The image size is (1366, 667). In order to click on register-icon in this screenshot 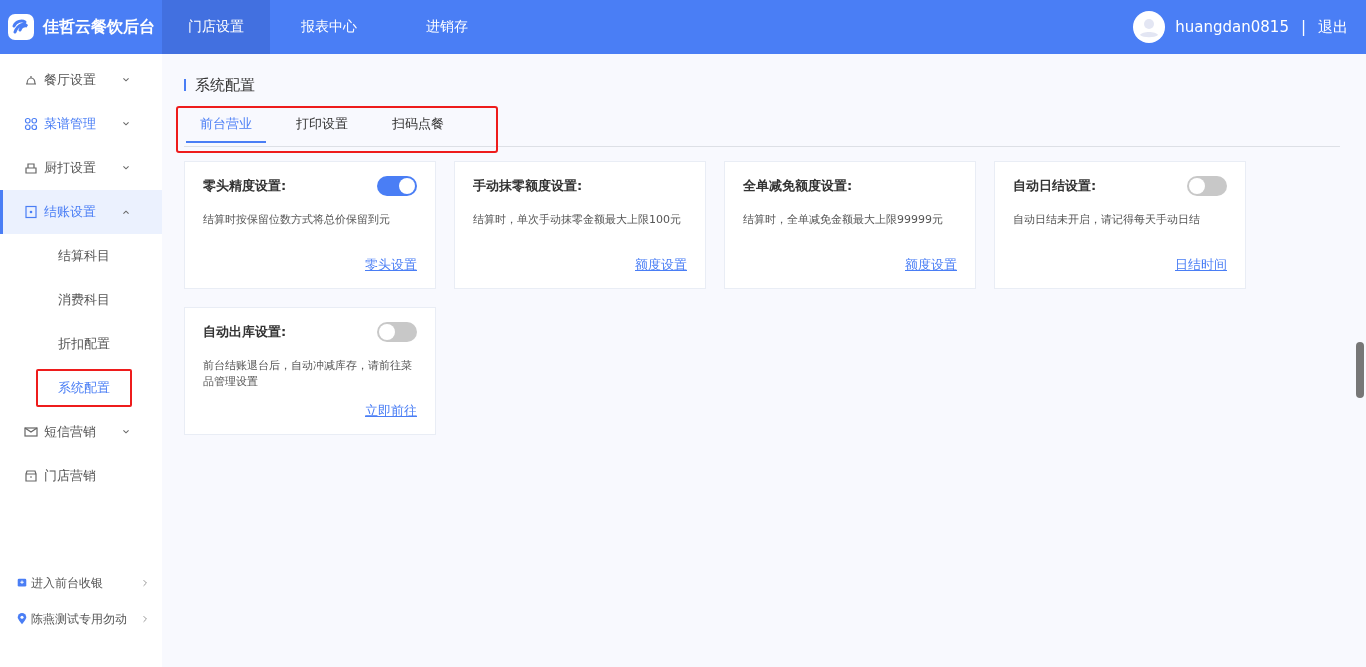, I will do `click(22, 583)`.